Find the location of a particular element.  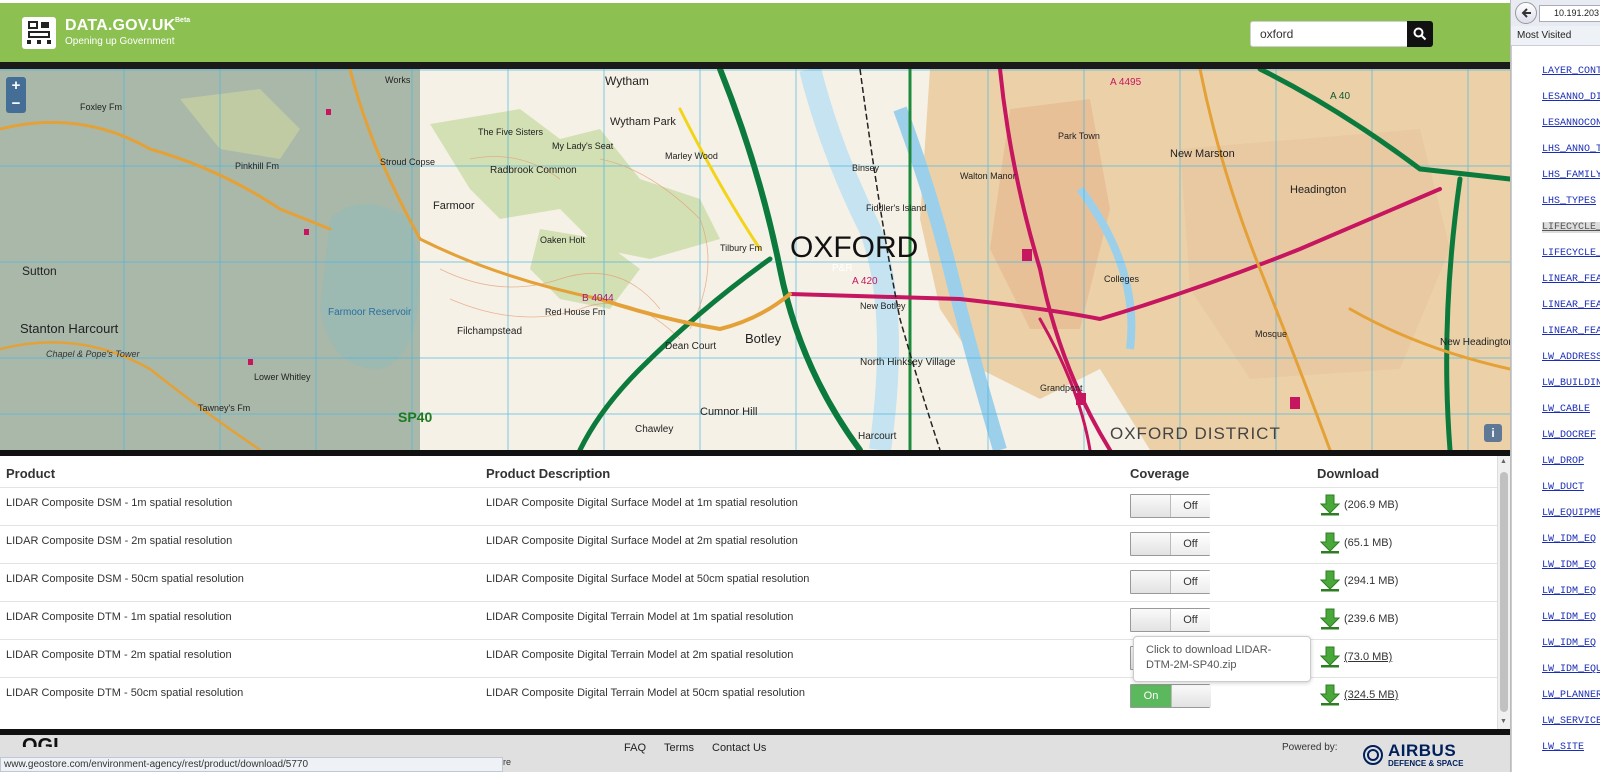

map-label-my-ladys-seat: My Lady's Seat is located at coordinates (583, 146).